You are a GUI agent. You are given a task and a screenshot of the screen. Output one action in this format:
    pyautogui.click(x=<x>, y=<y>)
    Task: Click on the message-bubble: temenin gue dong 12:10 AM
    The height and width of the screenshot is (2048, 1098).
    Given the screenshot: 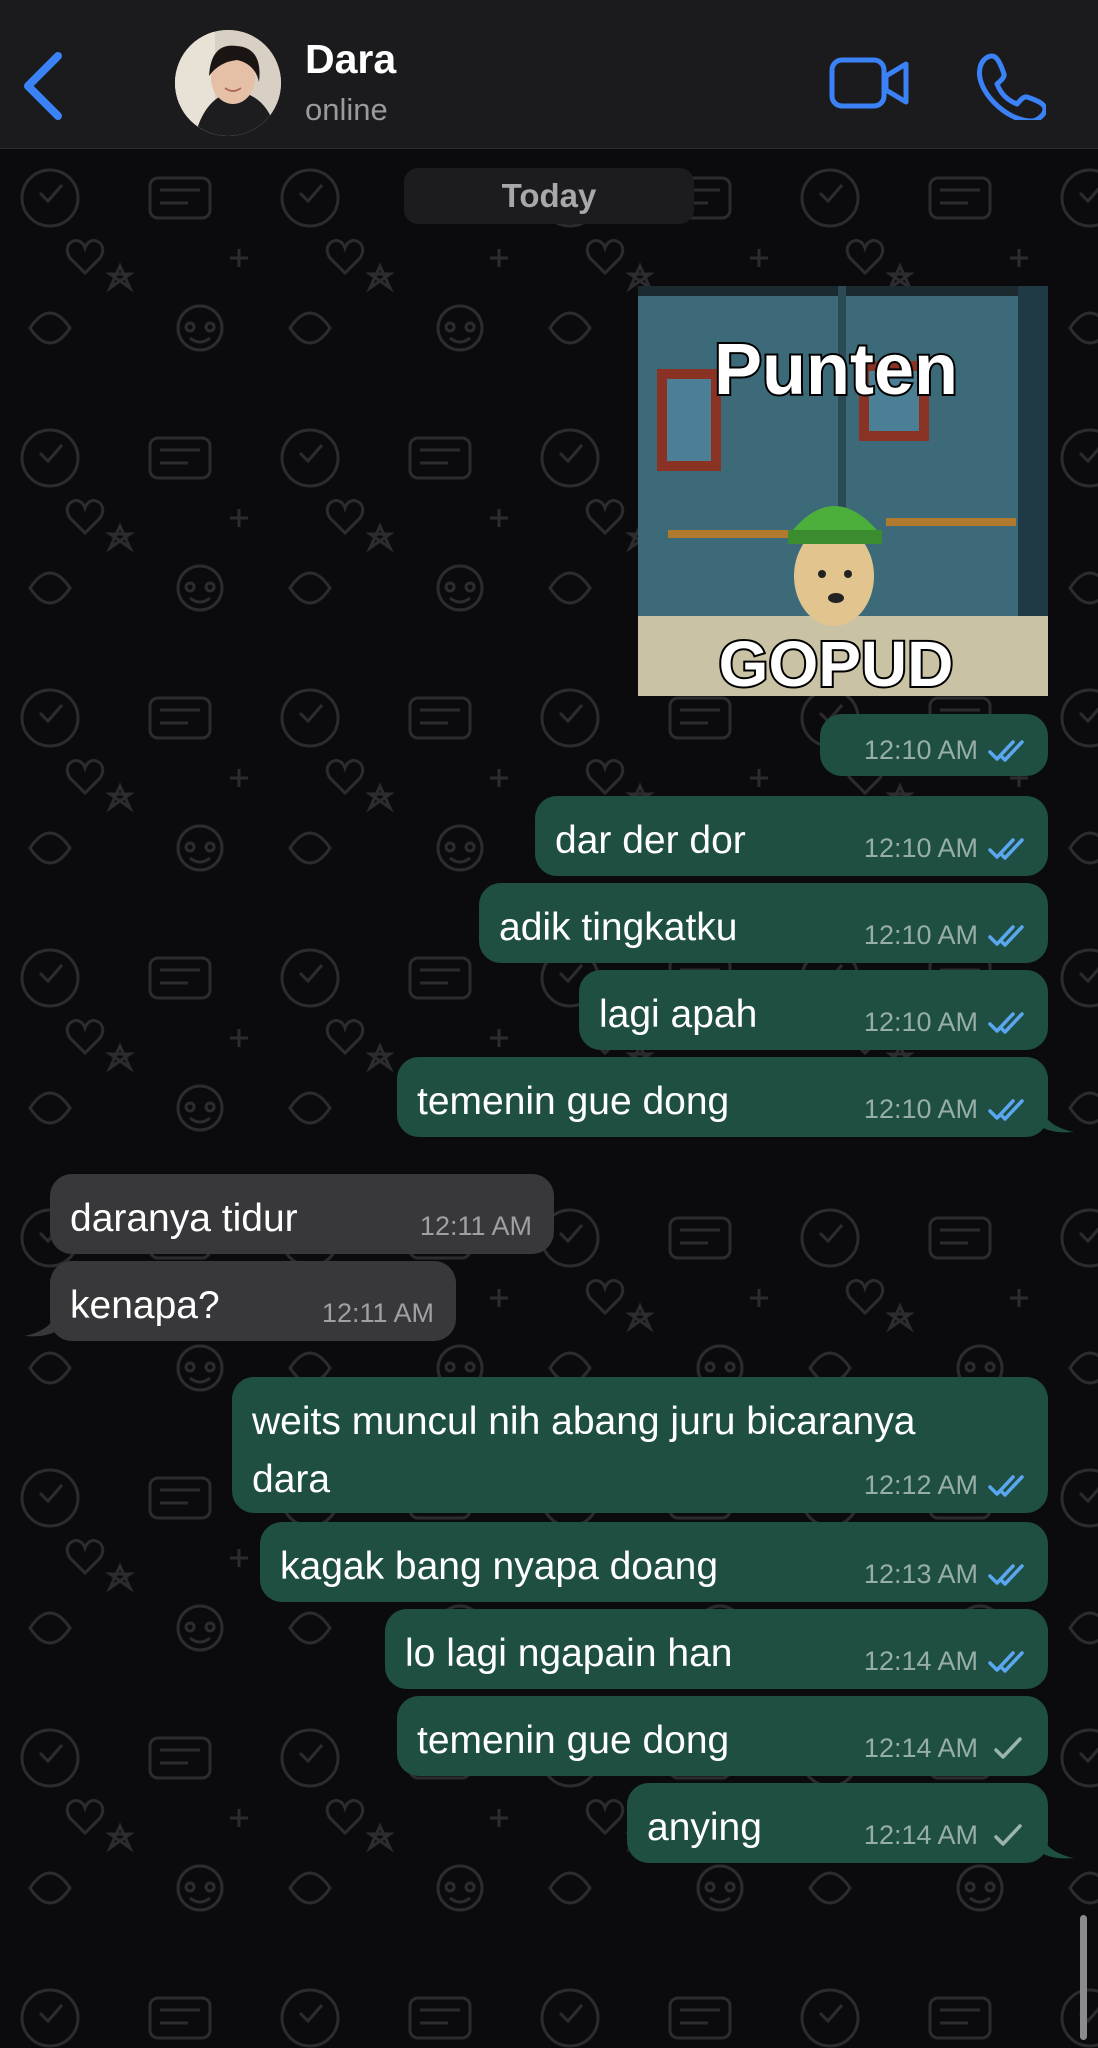 What is the action you would take?
    pyautogui.click(x=722, y=1097)
    